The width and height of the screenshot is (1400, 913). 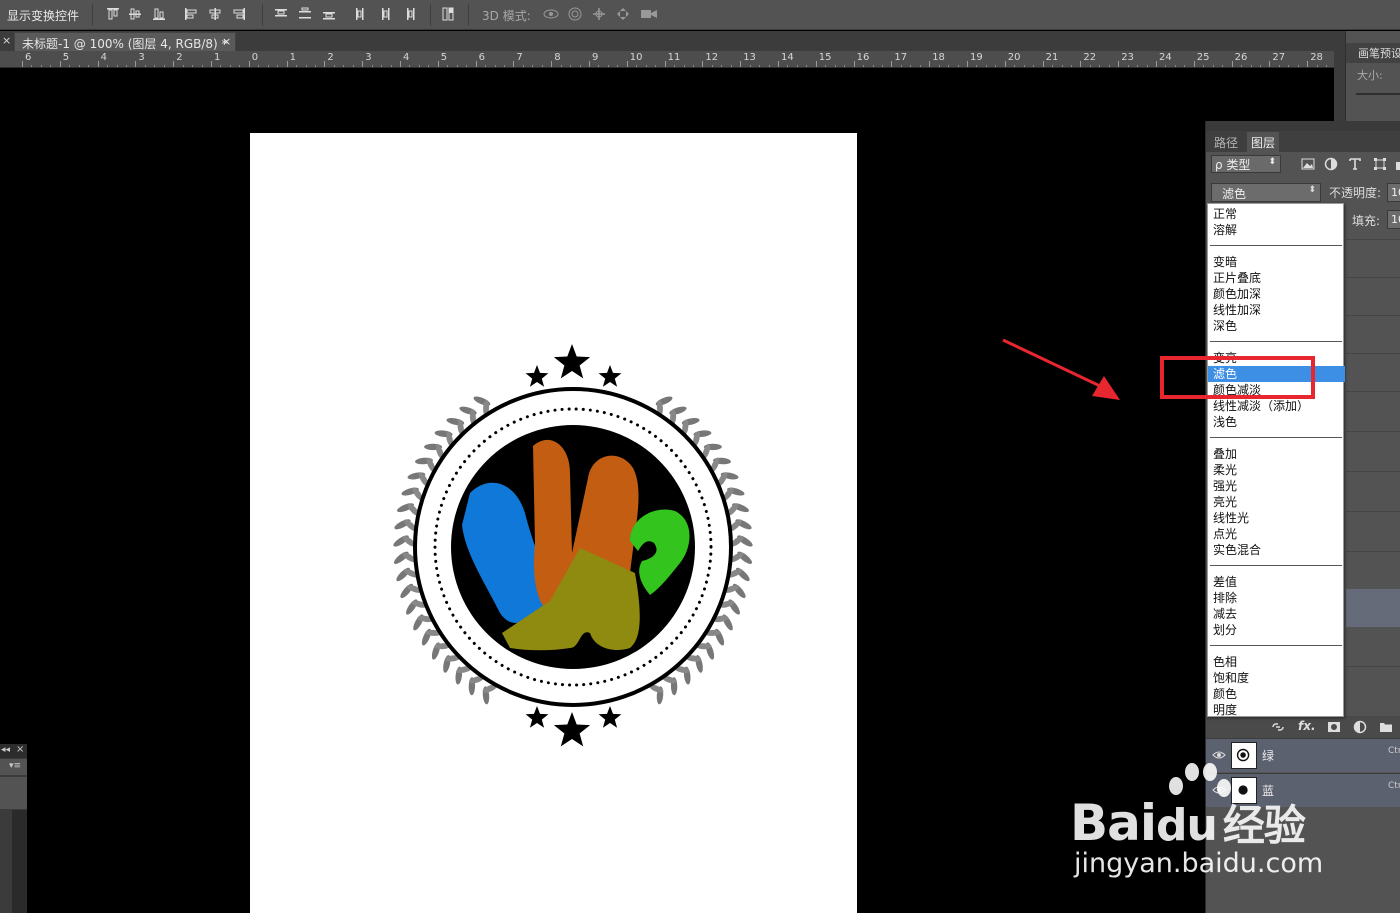 I want to click on menu-separator, so click(x=1276, y=645).